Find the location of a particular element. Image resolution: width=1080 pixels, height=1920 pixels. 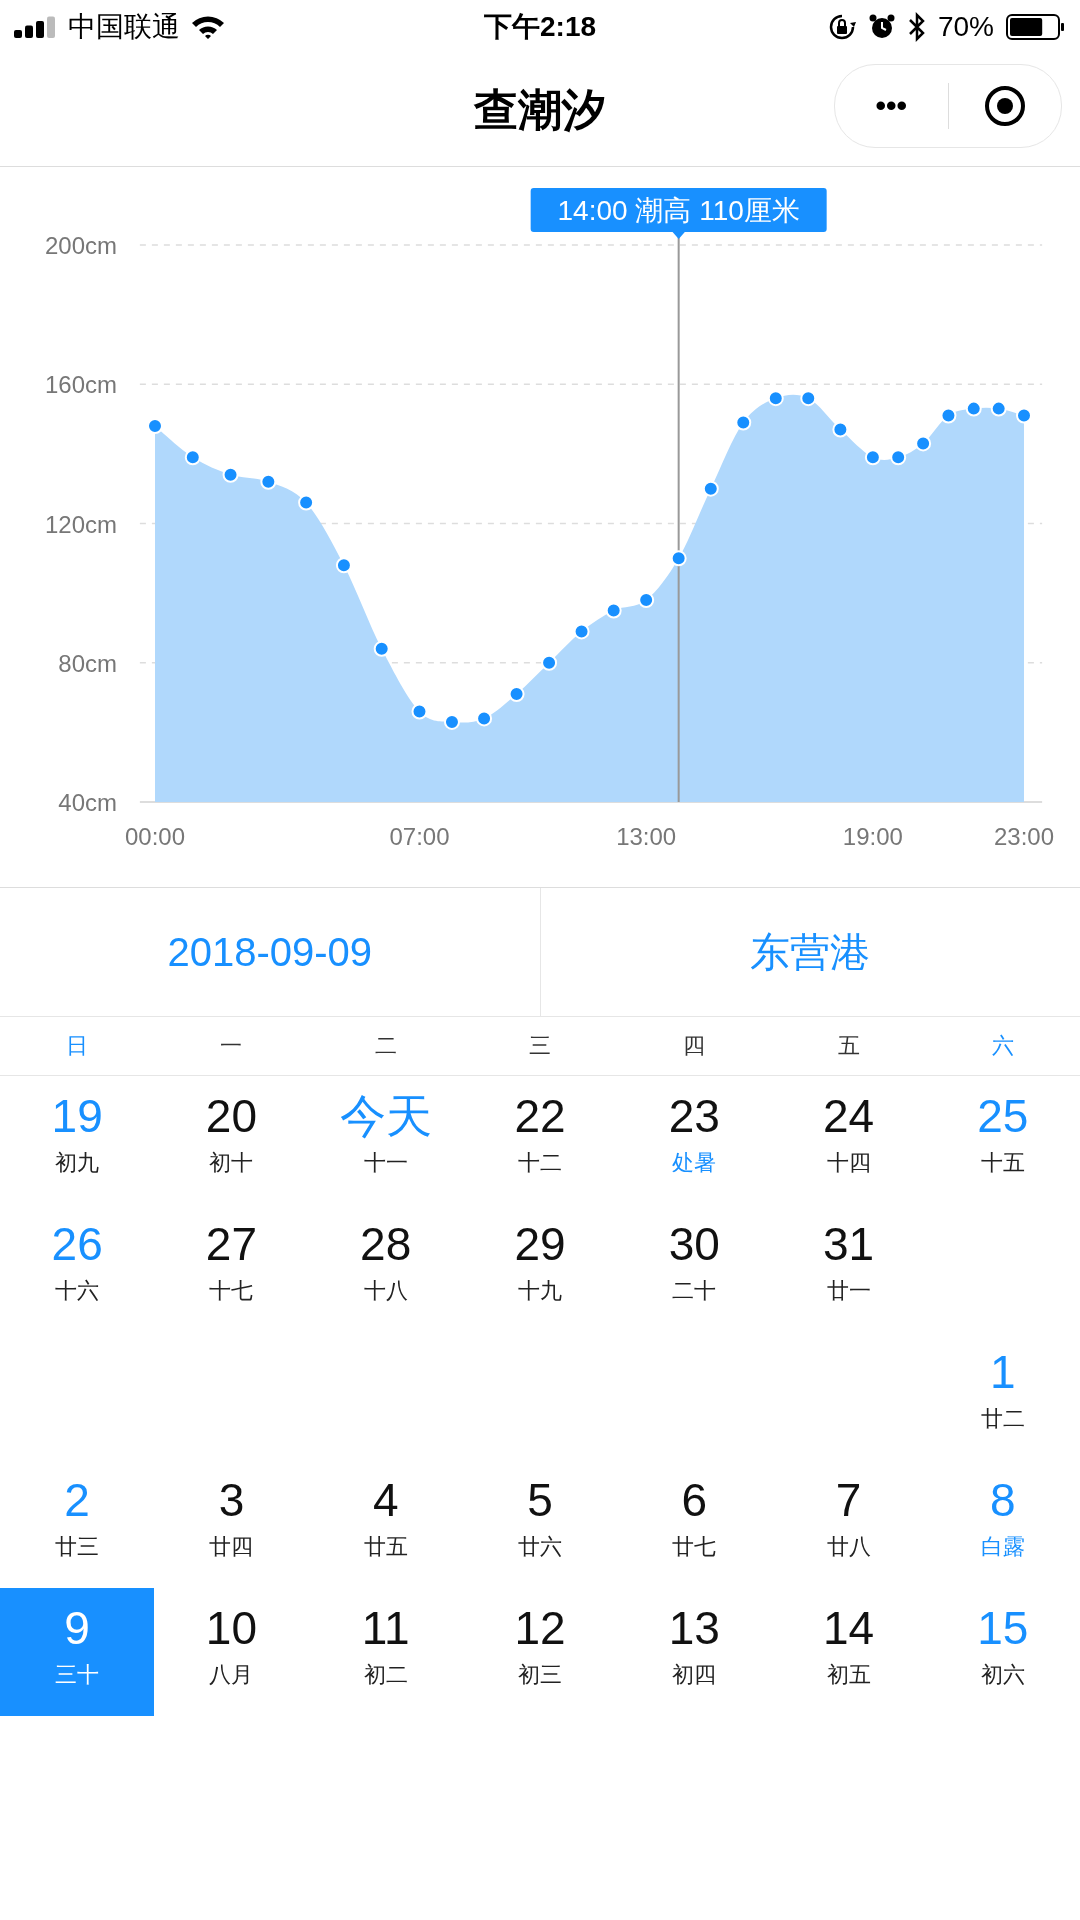

lunar-date: 廿六 is located at coordinates (540, 1547).